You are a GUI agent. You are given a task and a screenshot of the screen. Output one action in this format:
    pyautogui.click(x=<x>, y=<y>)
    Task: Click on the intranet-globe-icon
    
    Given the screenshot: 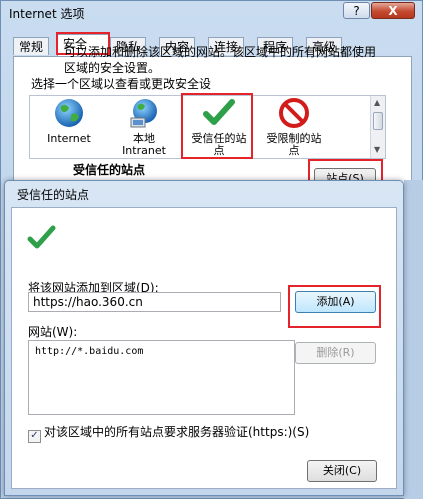 What is the action you would take?
    pyautogui.click(x=143, y=113)
    